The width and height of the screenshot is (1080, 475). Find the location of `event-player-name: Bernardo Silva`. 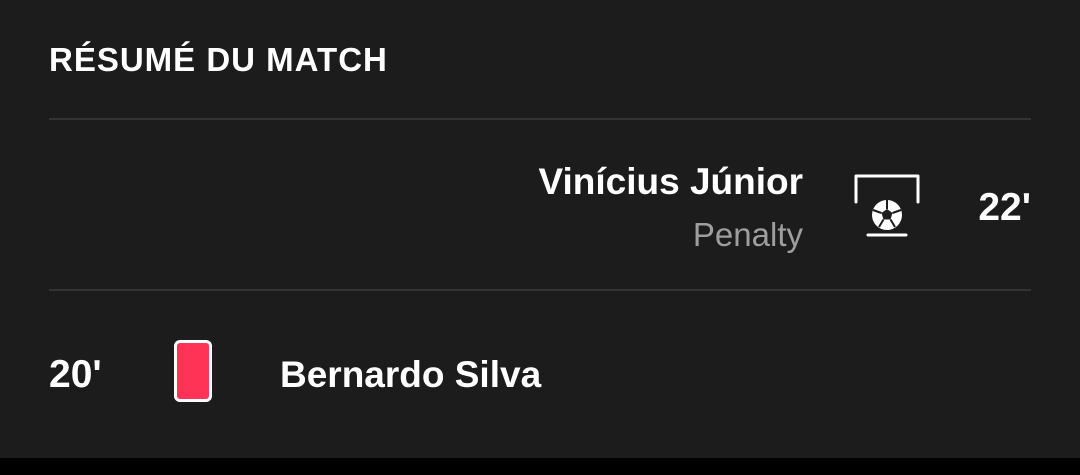

event-player-name: Bernardo Silva is located at coordinates (411, 374).